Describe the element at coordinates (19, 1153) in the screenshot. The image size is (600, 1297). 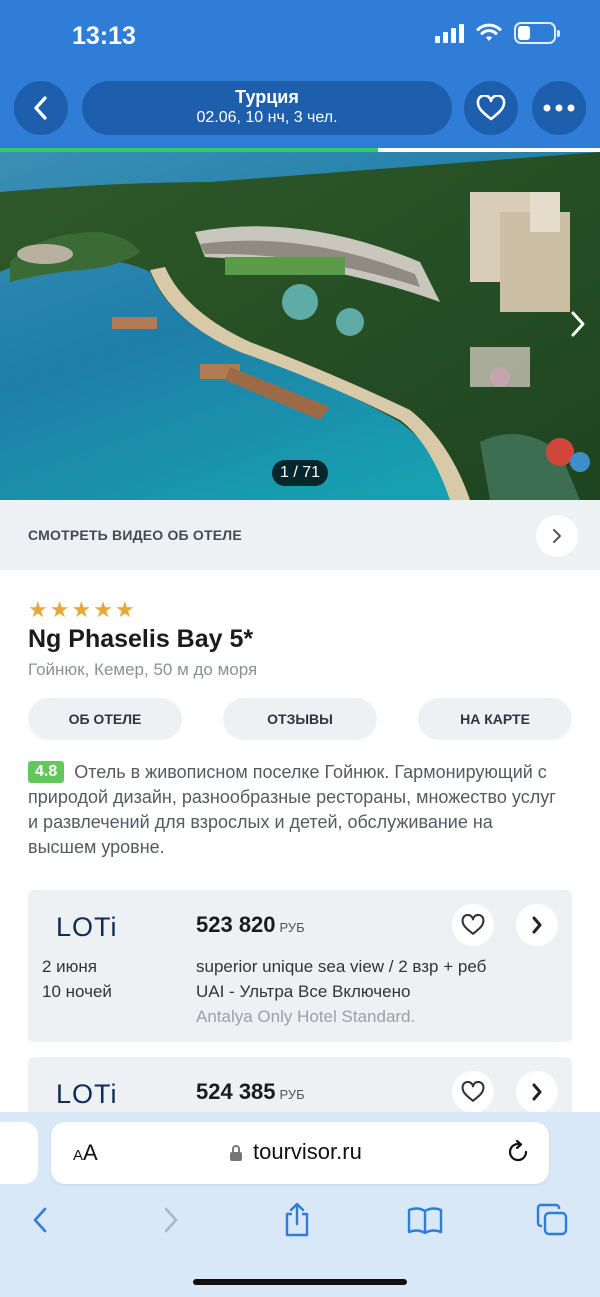
I see `previous-tab-preview` at that location.